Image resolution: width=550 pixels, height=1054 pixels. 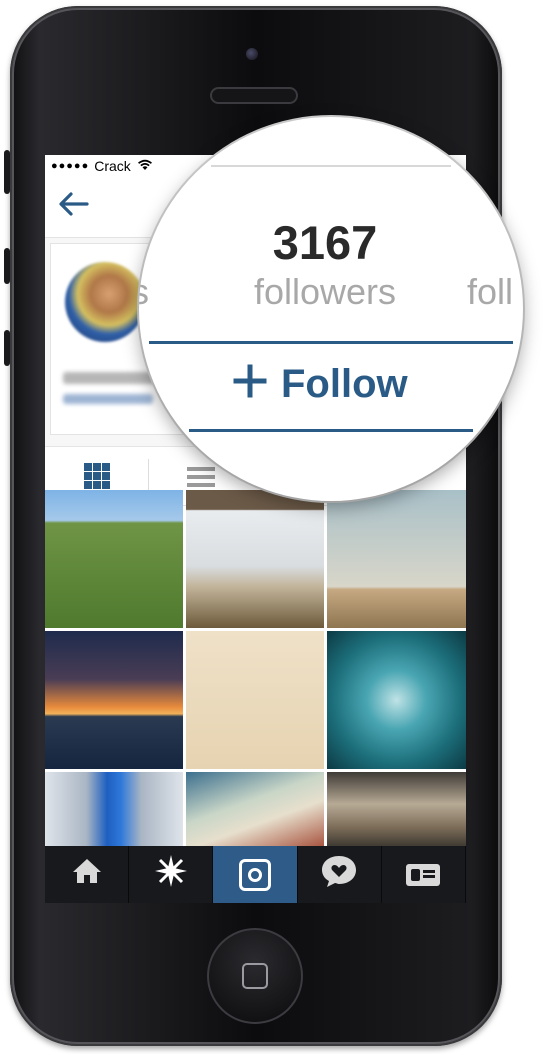 What do you see at coordinates (250, 384) in the screenshot?
I see `plus-icon` at bounding box center [250, 384].